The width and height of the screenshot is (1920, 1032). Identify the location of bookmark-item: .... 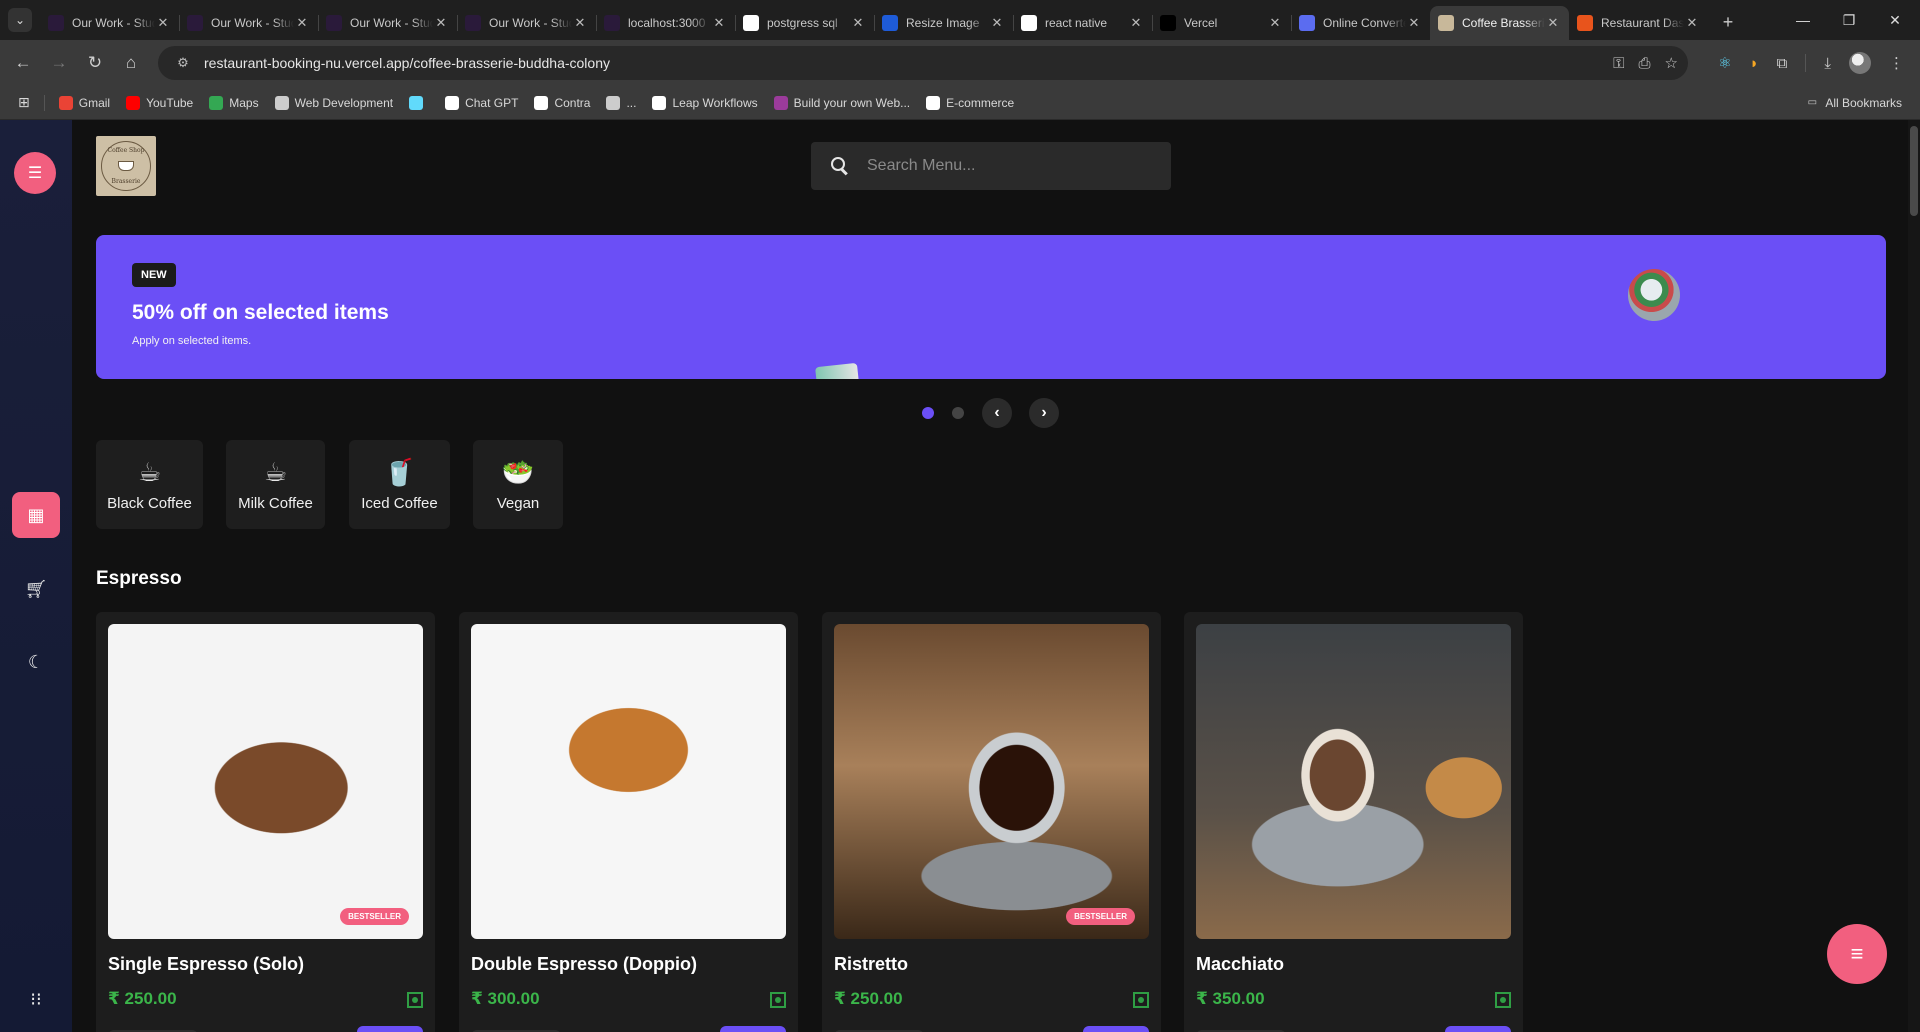
(621, 103).